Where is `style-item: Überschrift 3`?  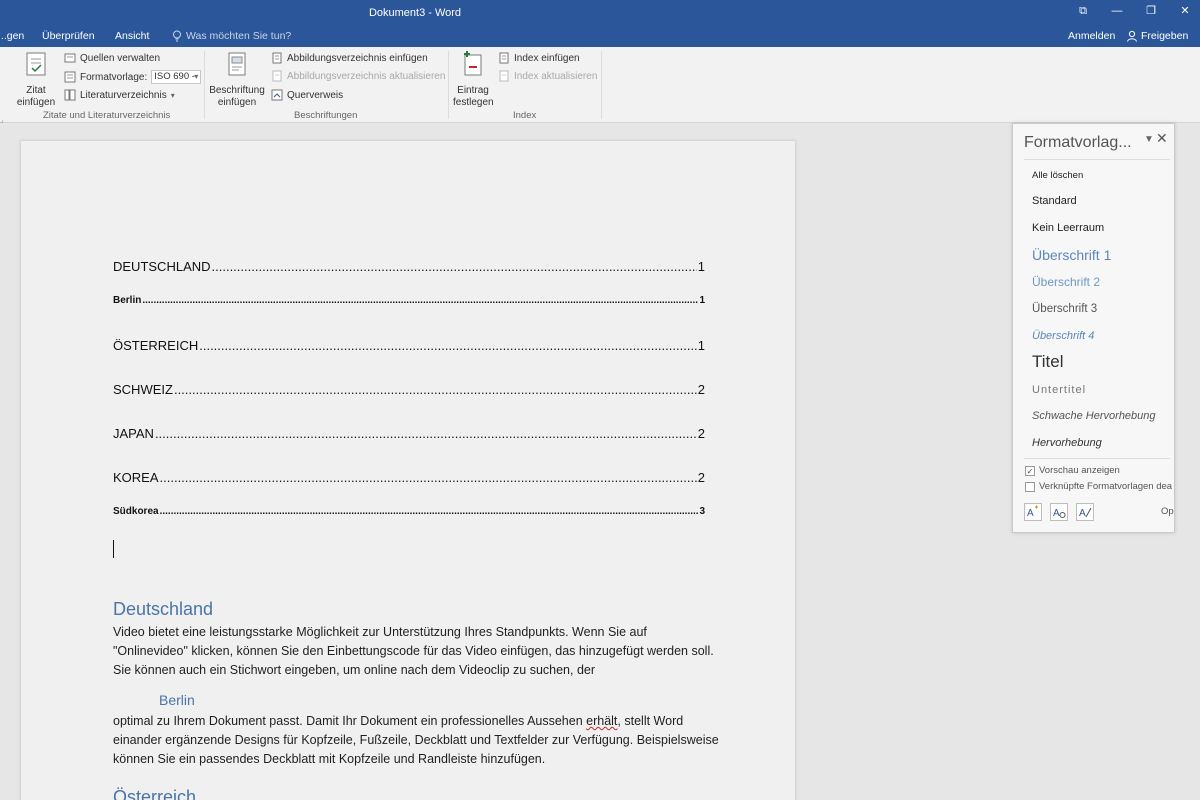
style-item: Überschrift 3 is located at coordinates (1064, 309).